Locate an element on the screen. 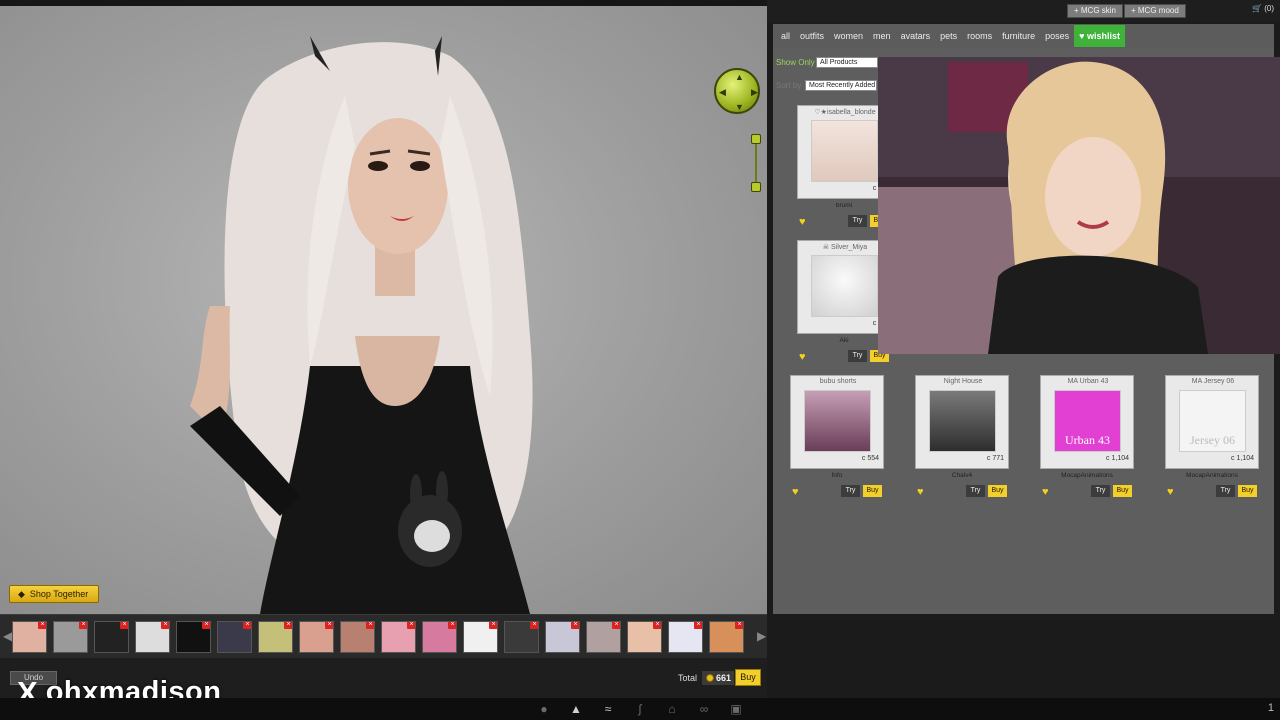 The height and width of the screenshot is (720, 1280). camera-icon: ▣ is located at coordinates (736, 709).